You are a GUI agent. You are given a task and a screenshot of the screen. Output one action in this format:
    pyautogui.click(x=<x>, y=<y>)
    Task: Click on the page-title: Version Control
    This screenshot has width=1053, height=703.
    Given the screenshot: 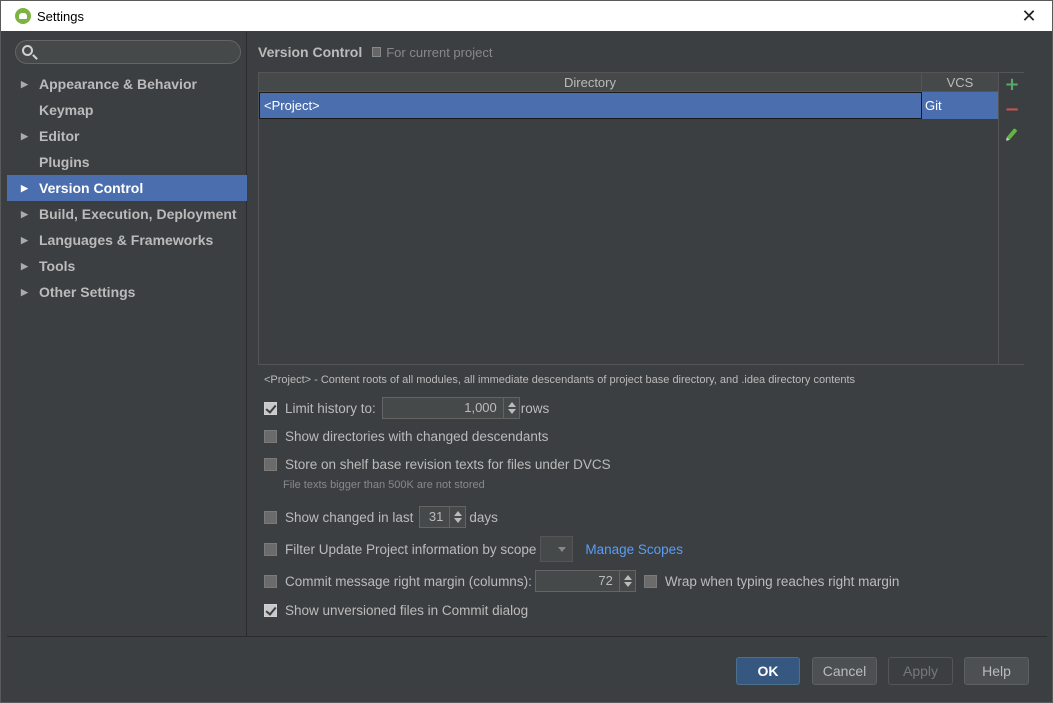 What is the action you would take?
    pyautogui.click(x=310, y=52)
    